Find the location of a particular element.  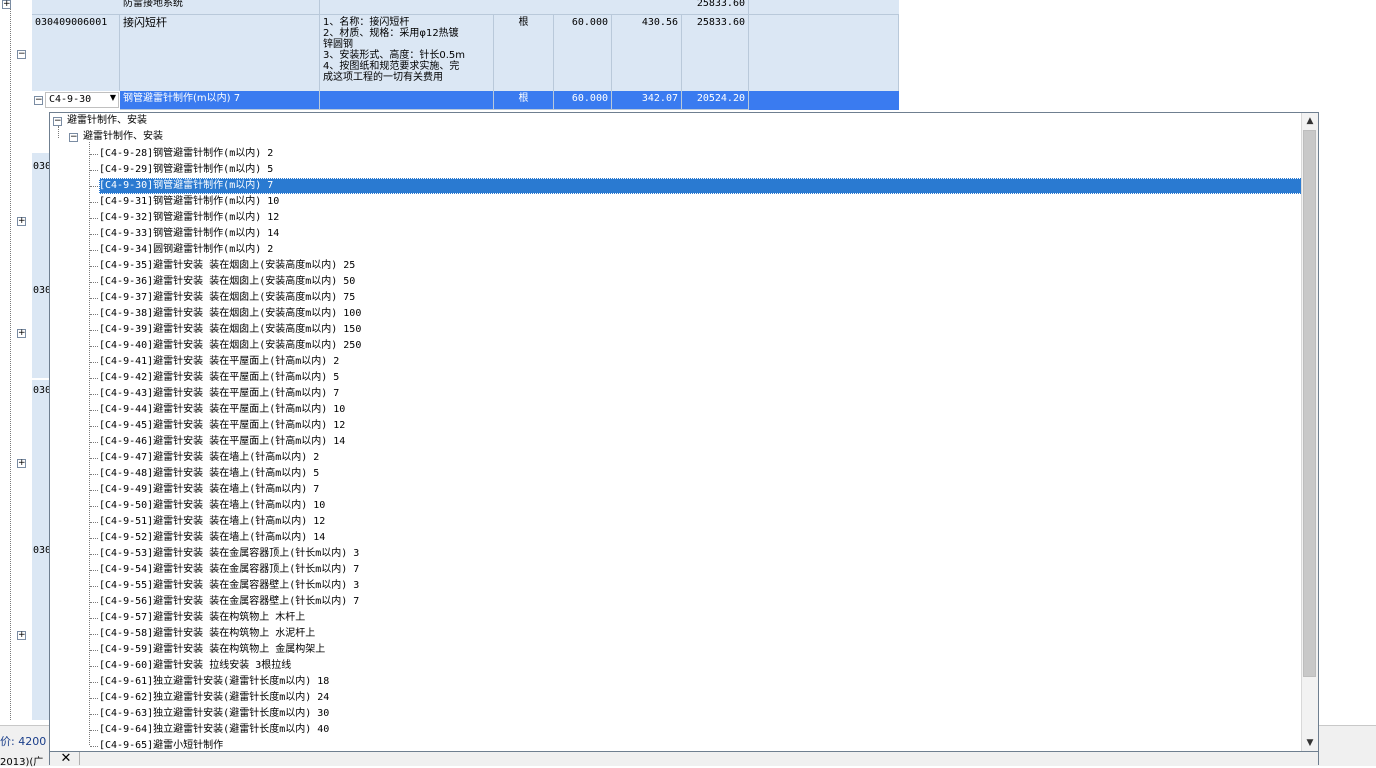

expand-row-4-icon: + is located at coordinates (21, 635).